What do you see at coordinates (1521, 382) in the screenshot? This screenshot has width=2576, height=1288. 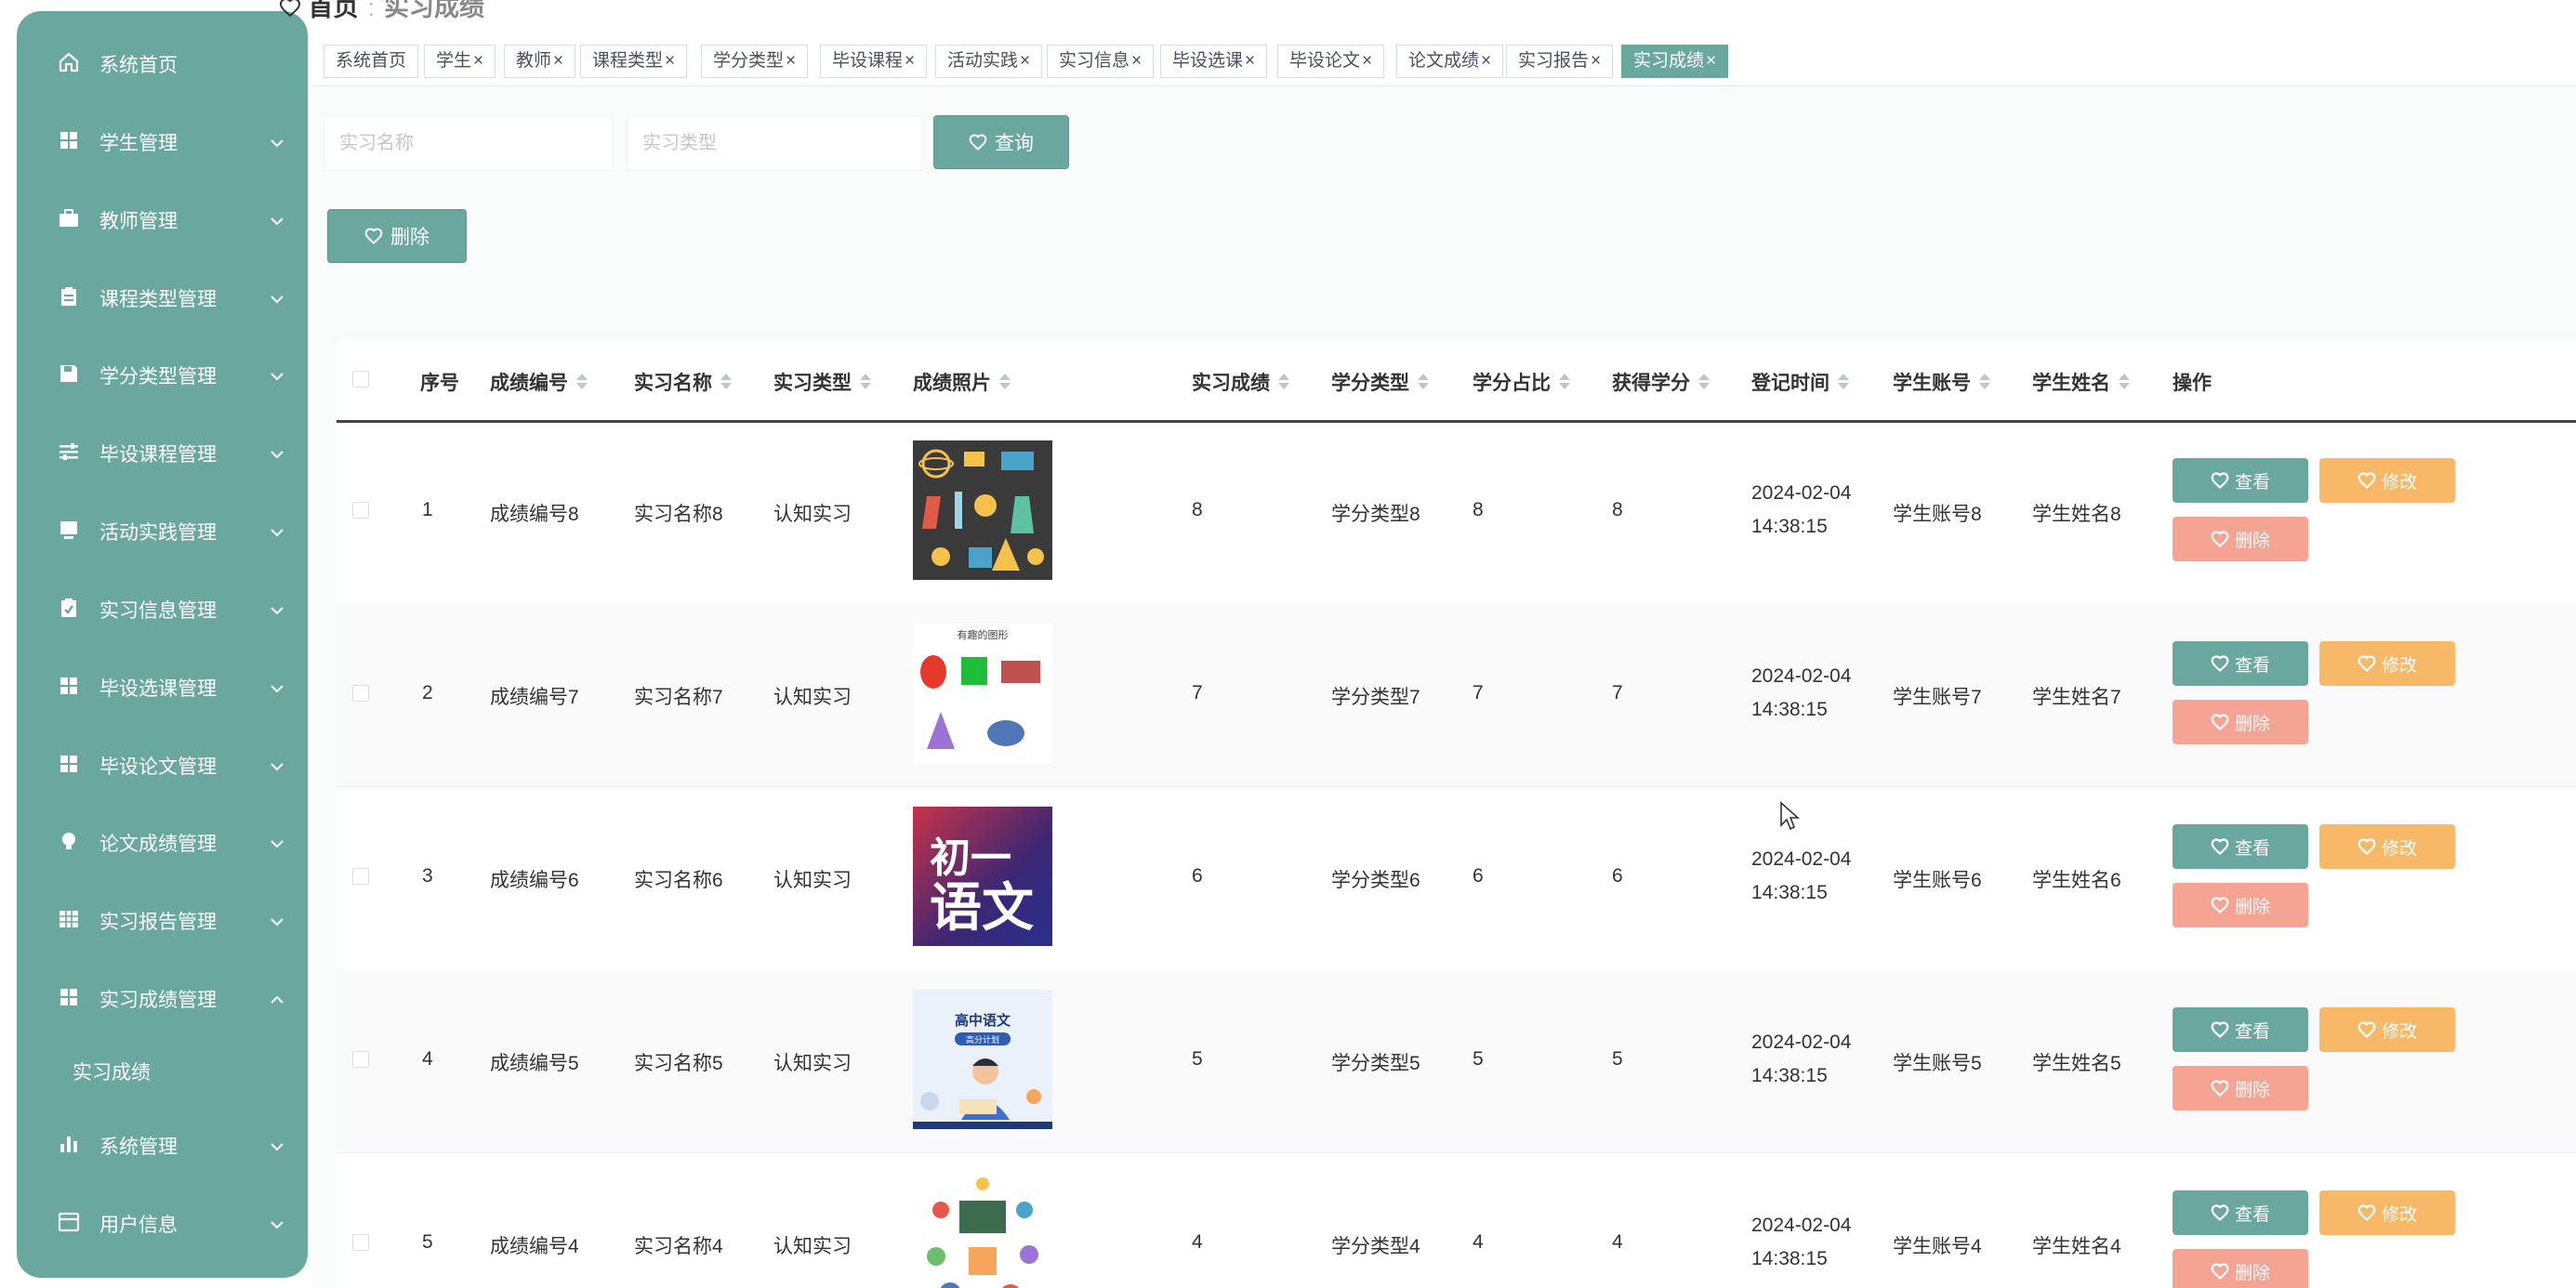 I see `column-header: 学分占比` at bounding box center [1521, 382].